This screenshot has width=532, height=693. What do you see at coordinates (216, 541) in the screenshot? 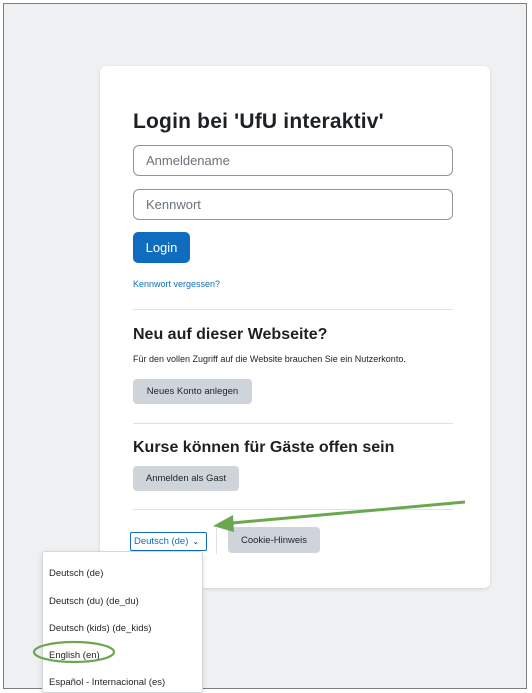
I see `footer-separator` at bounding box center [216, 541].